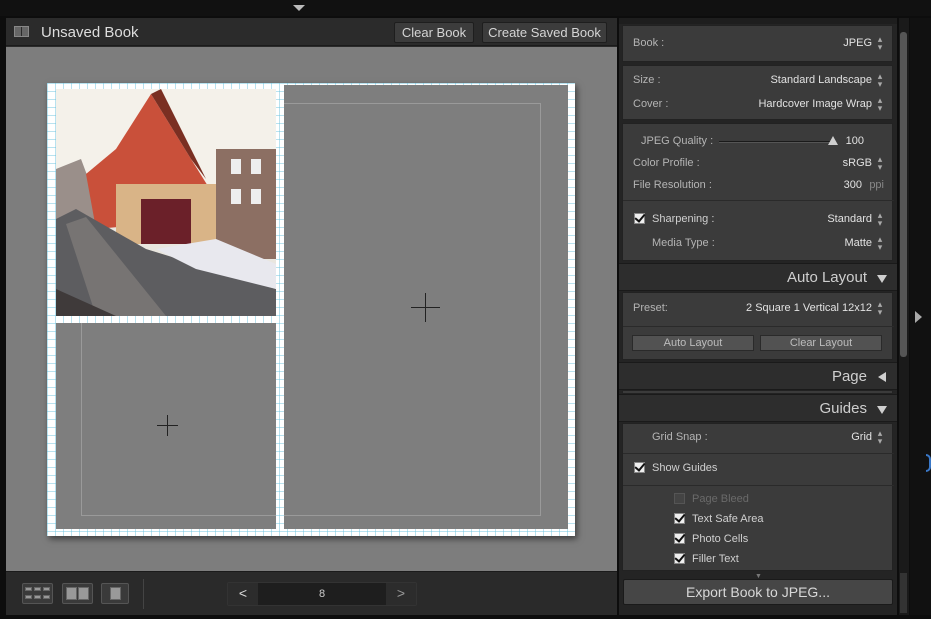 The image size is (931, 619). Describe the element at coordinates (809, 308) in the screenshot. I see `preset-value: 2 Square 1 Vertical 12x12` at that location.